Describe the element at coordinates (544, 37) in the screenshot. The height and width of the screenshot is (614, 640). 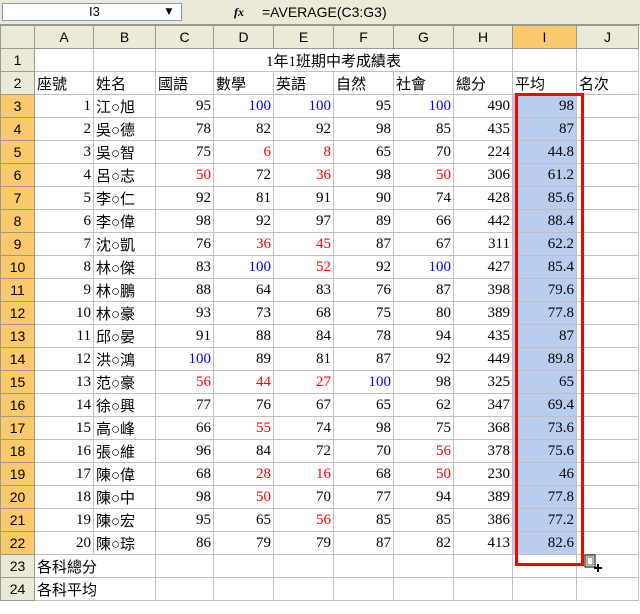
I see `column-header-i: I` at that location.